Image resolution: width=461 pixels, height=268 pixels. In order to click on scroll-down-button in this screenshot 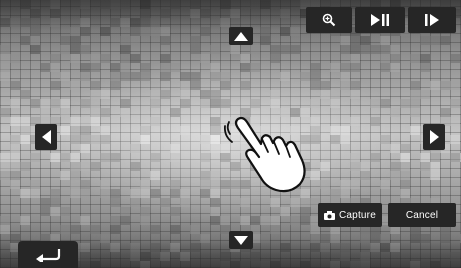, I will do `click(241, 240)`.